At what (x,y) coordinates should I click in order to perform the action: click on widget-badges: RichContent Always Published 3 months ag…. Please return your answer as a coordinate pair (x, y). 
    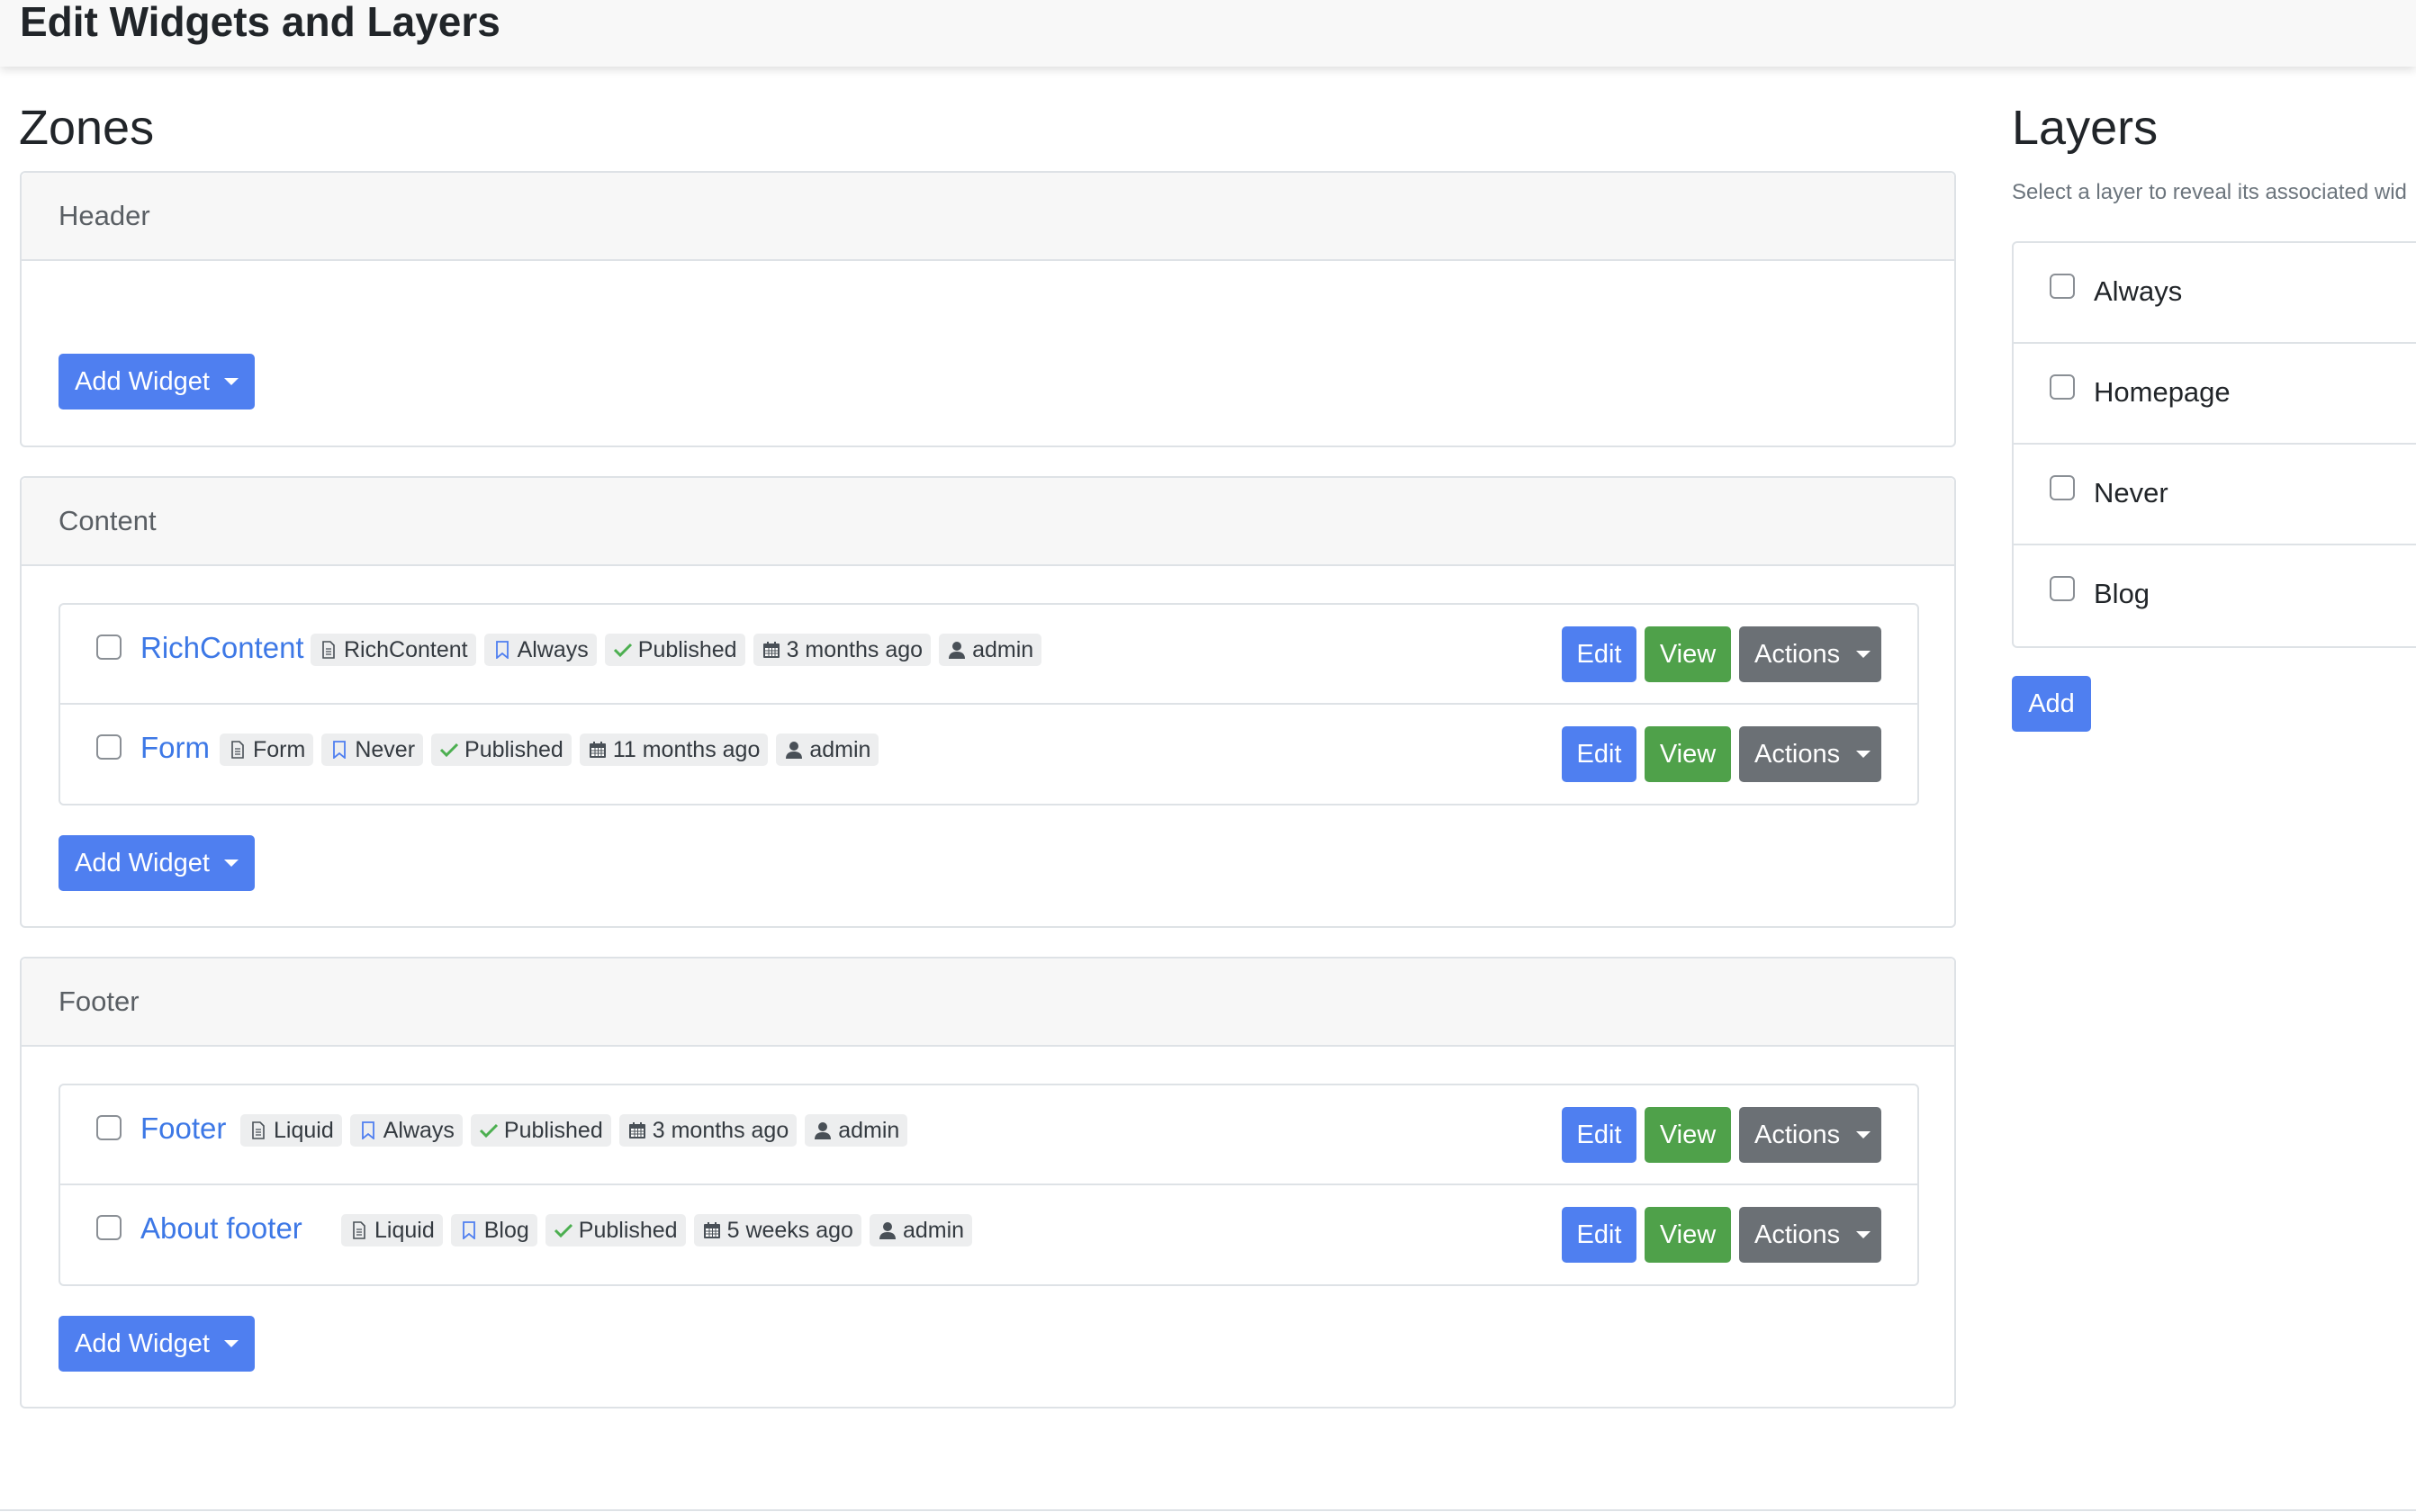
    Looking at the image, I should click on (676, 650).